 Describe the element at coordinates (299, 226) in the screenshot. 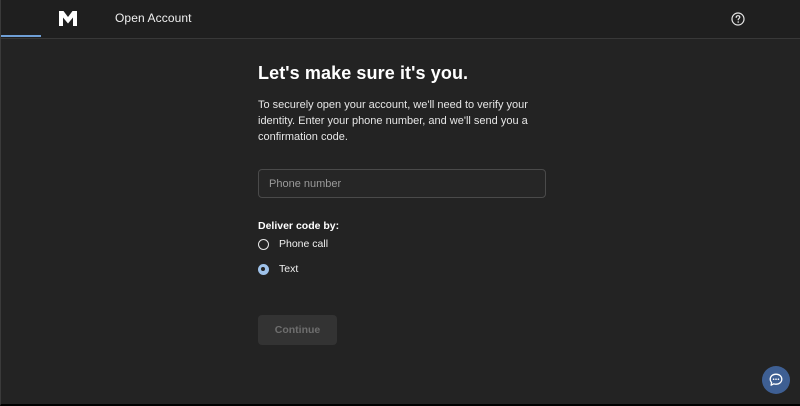

I see `deliver-code-label: Deliver code by:` at that location.